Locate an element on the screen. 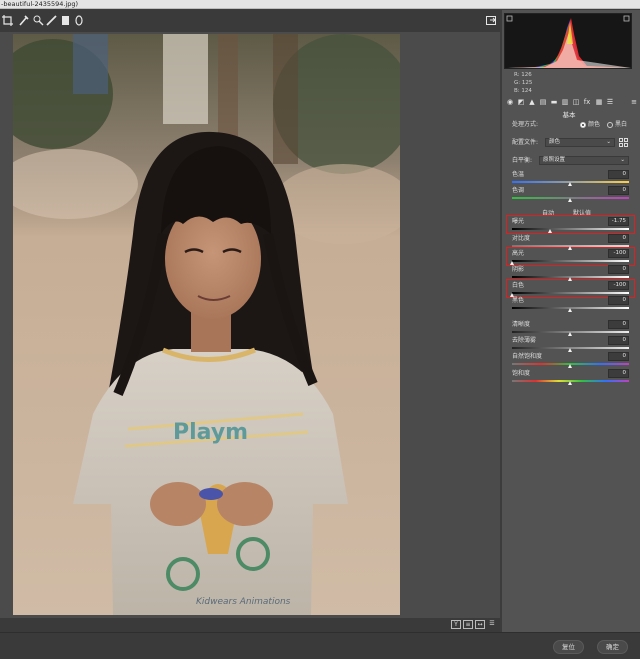  blacks-slider-thumb is located at coordinates (570, 310).